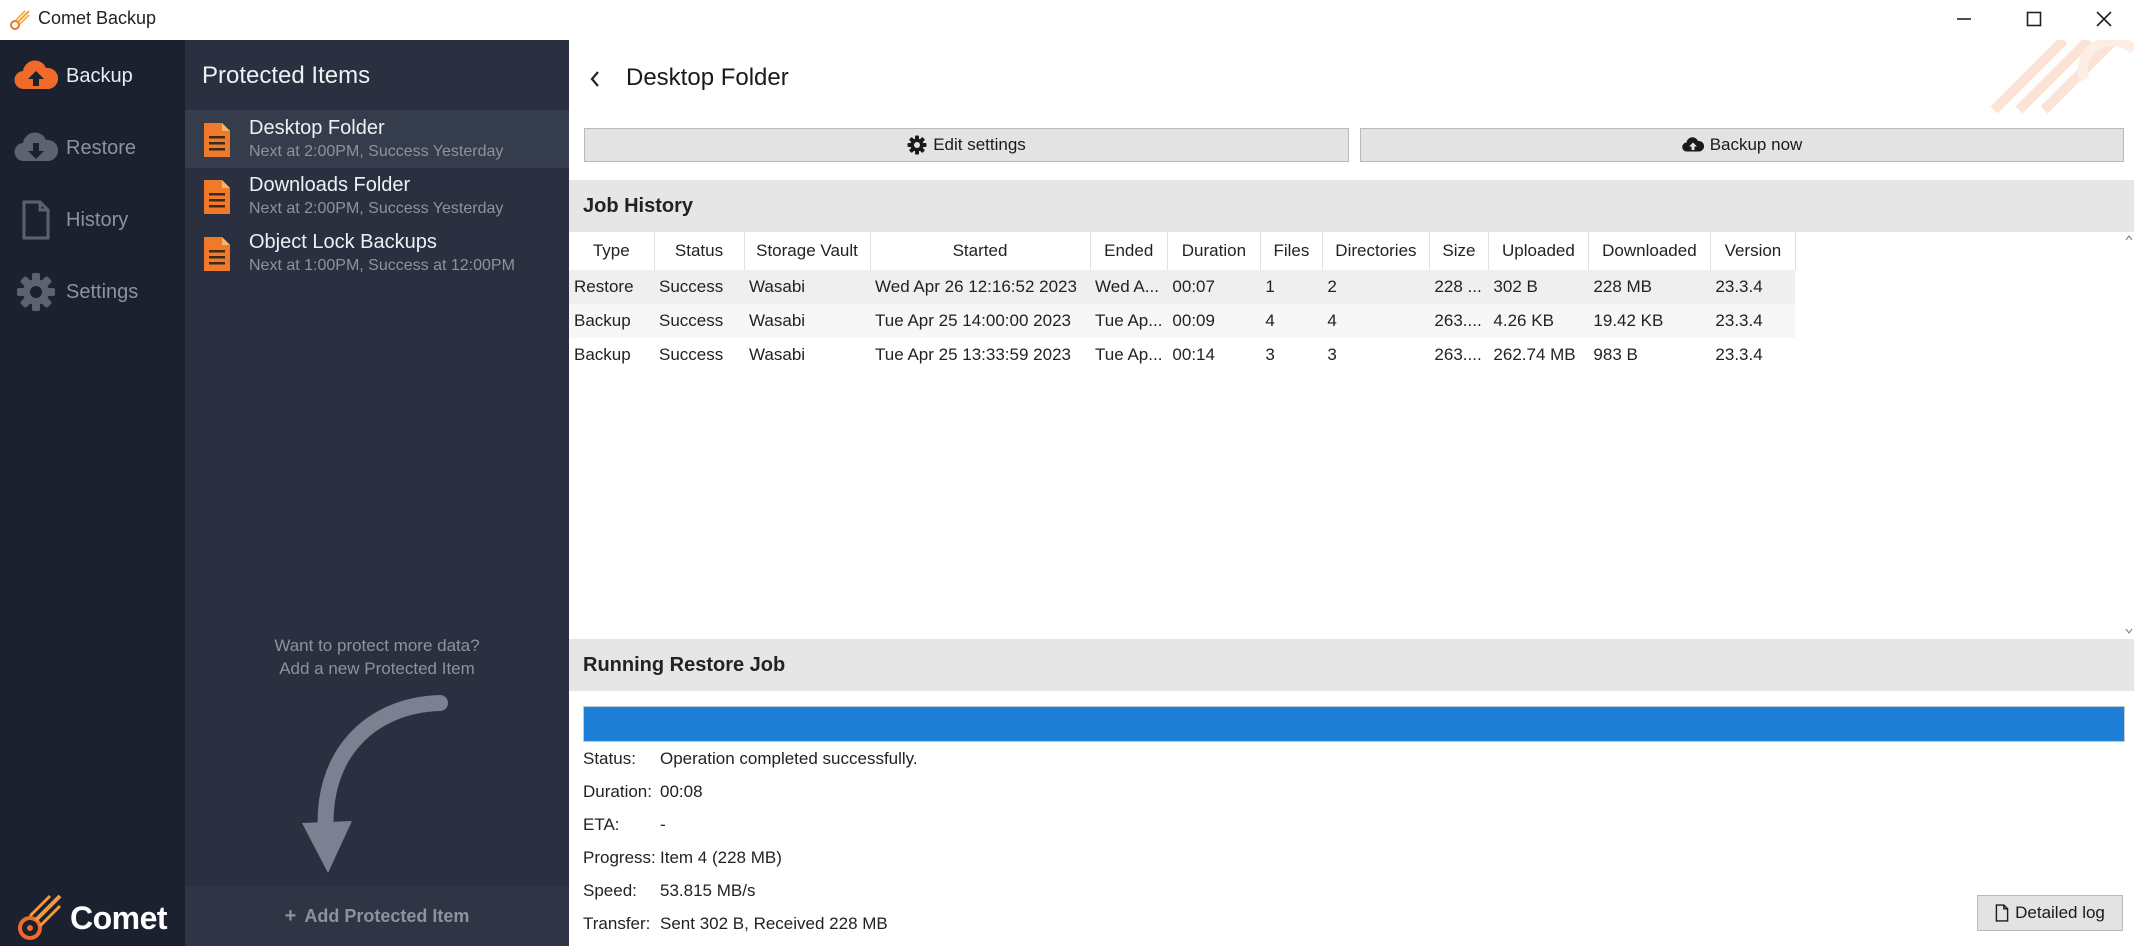 Image resolution: width=2134 pixels, height=946 pixels. What do you see at coordinates (1615, 354) in the screenshot?
I see `table-cell: 983 B` at bounding box center [1615, 354].